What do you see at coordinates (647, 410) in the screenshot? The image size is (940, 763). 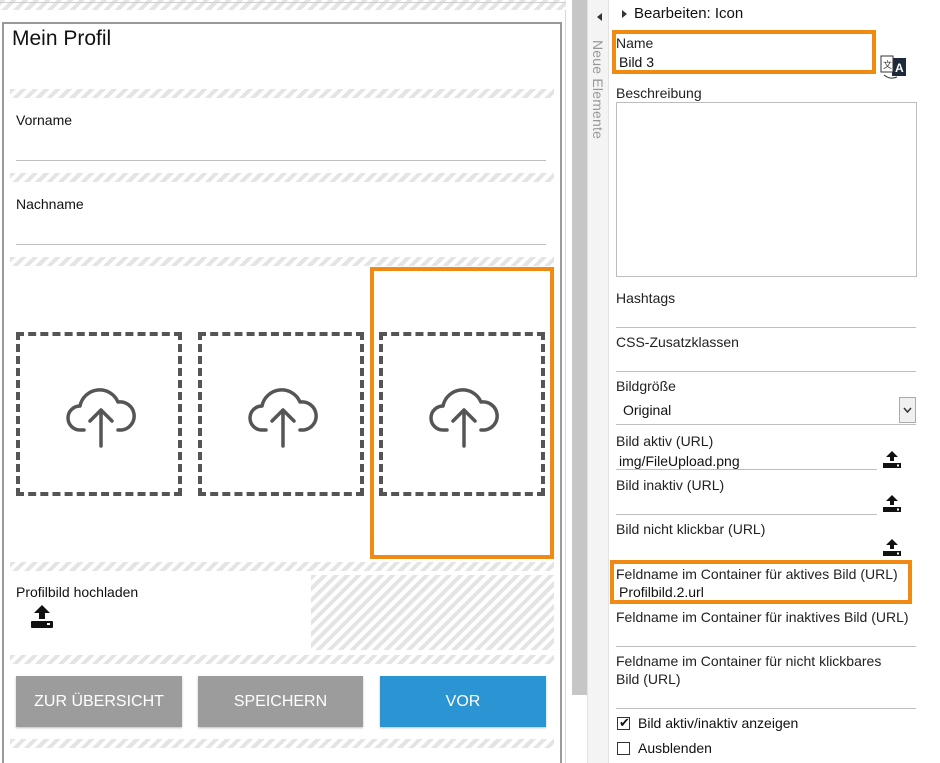 I see `image-size-value: Original` at bounding box center [647, 410].